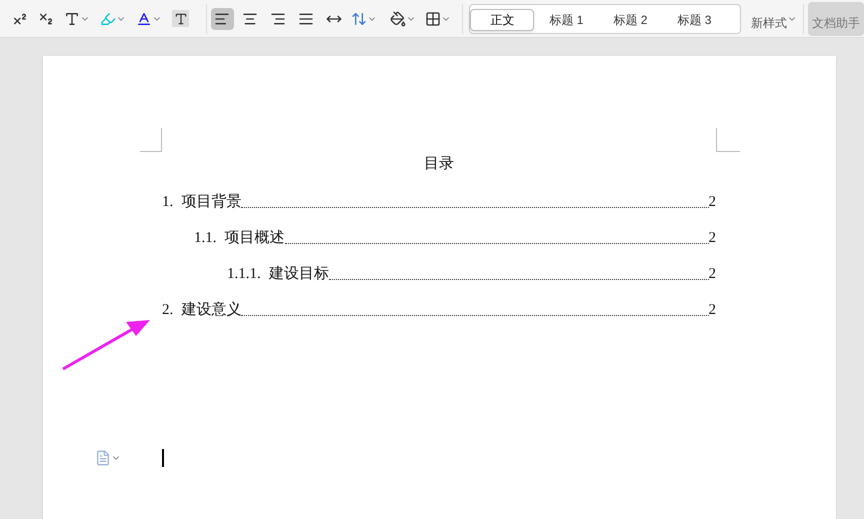  Describe the element at coordinates (306, 18) in the screenshot. I see `align-justify-icon` at that location.